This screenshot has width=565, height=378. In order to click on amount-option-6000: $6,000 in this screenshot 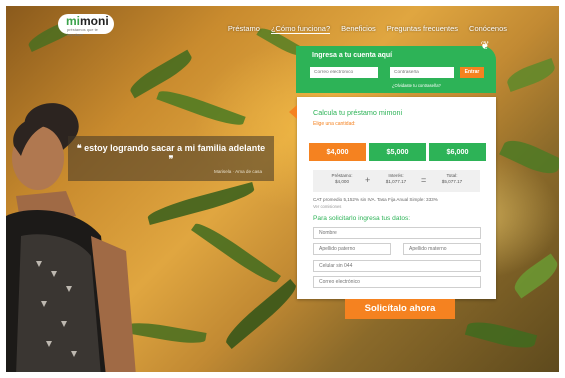, I will do `click(457, 152)`.